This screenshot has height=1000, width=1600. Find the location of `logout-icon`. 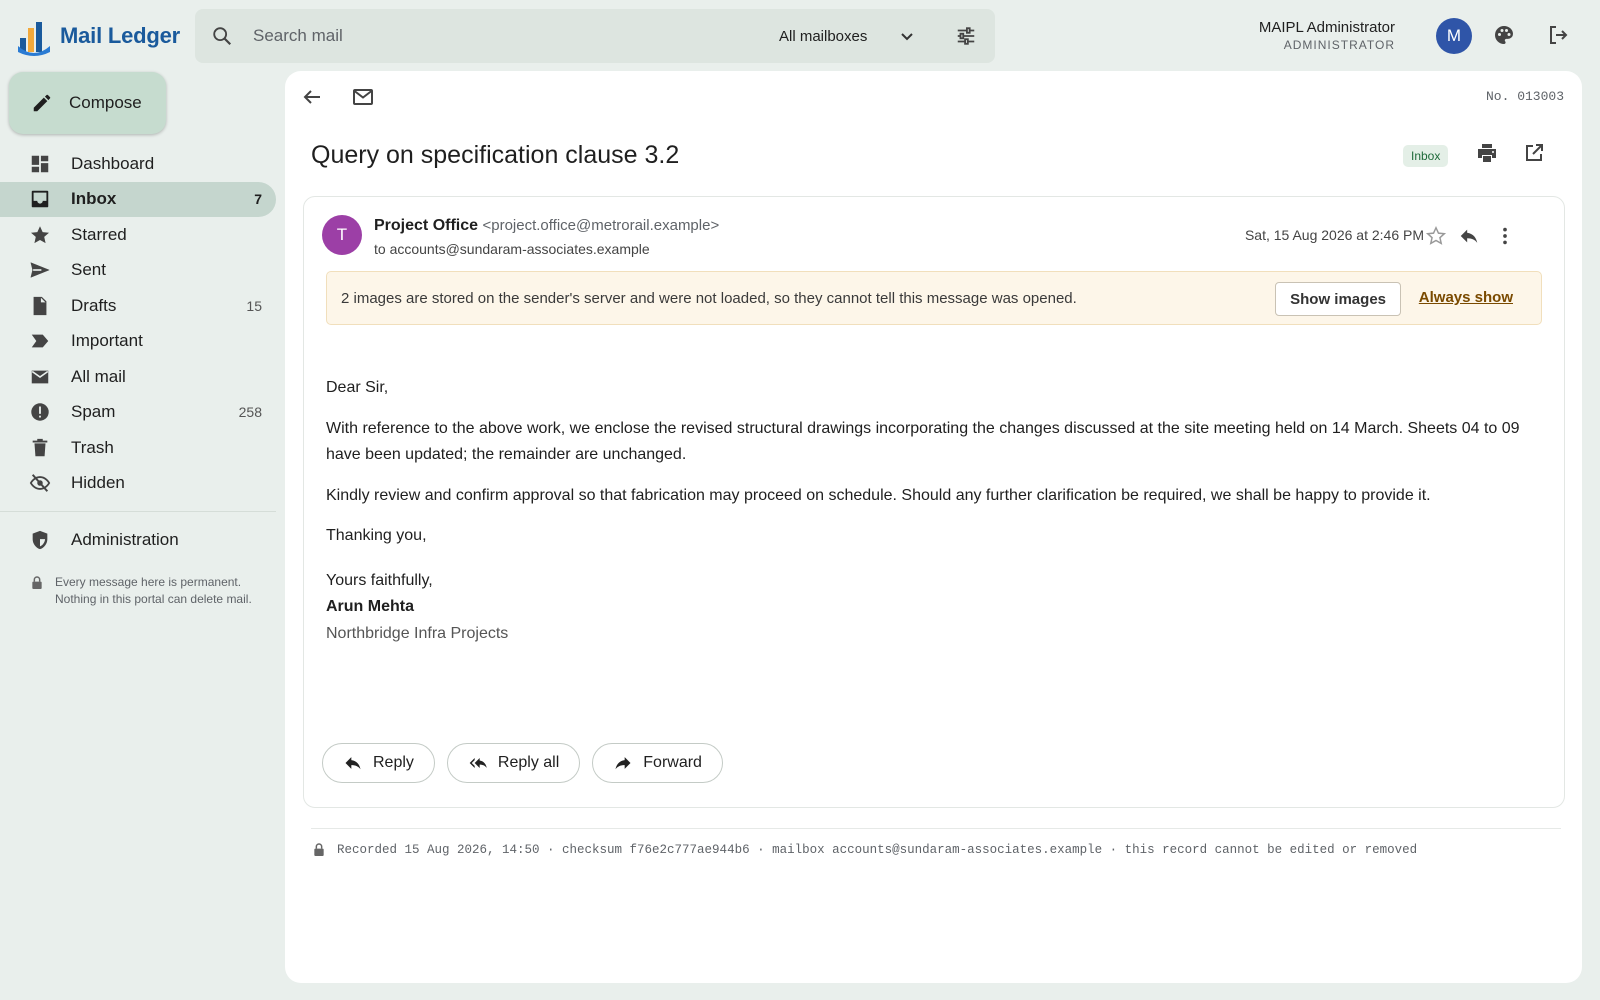

logout-icon is located at coordinates (1558, 35).